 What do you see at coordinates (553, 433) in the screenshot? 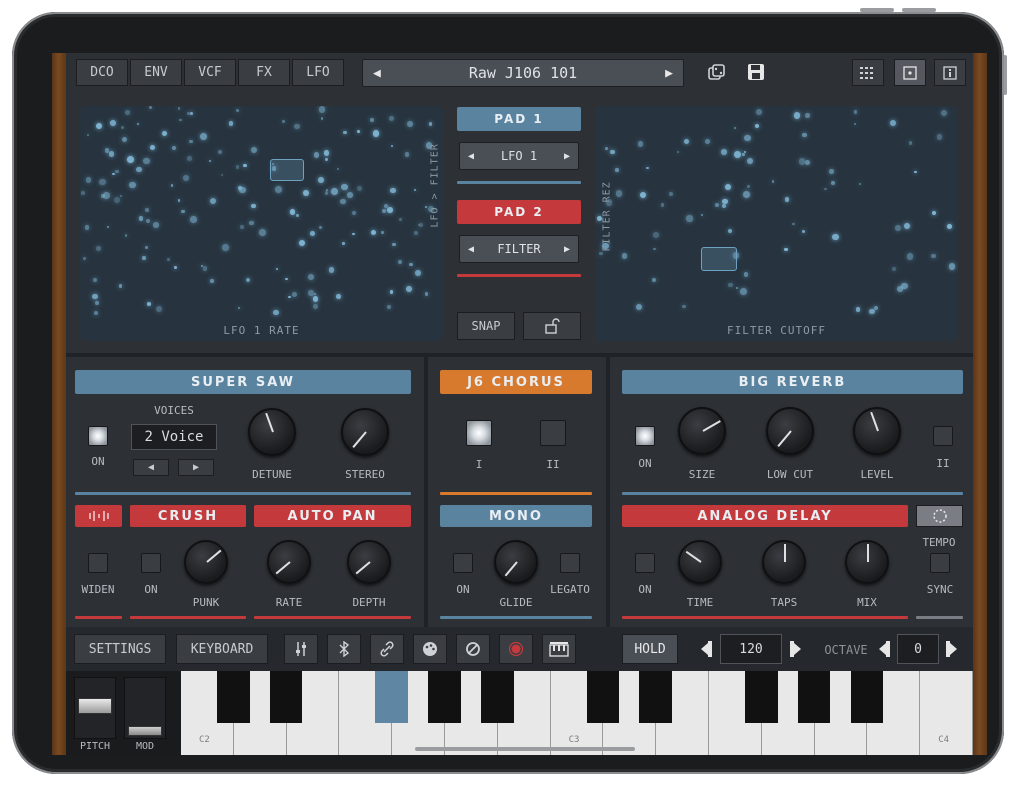
I see `chorus-ii-toggle` at bounding box center [553, 433].